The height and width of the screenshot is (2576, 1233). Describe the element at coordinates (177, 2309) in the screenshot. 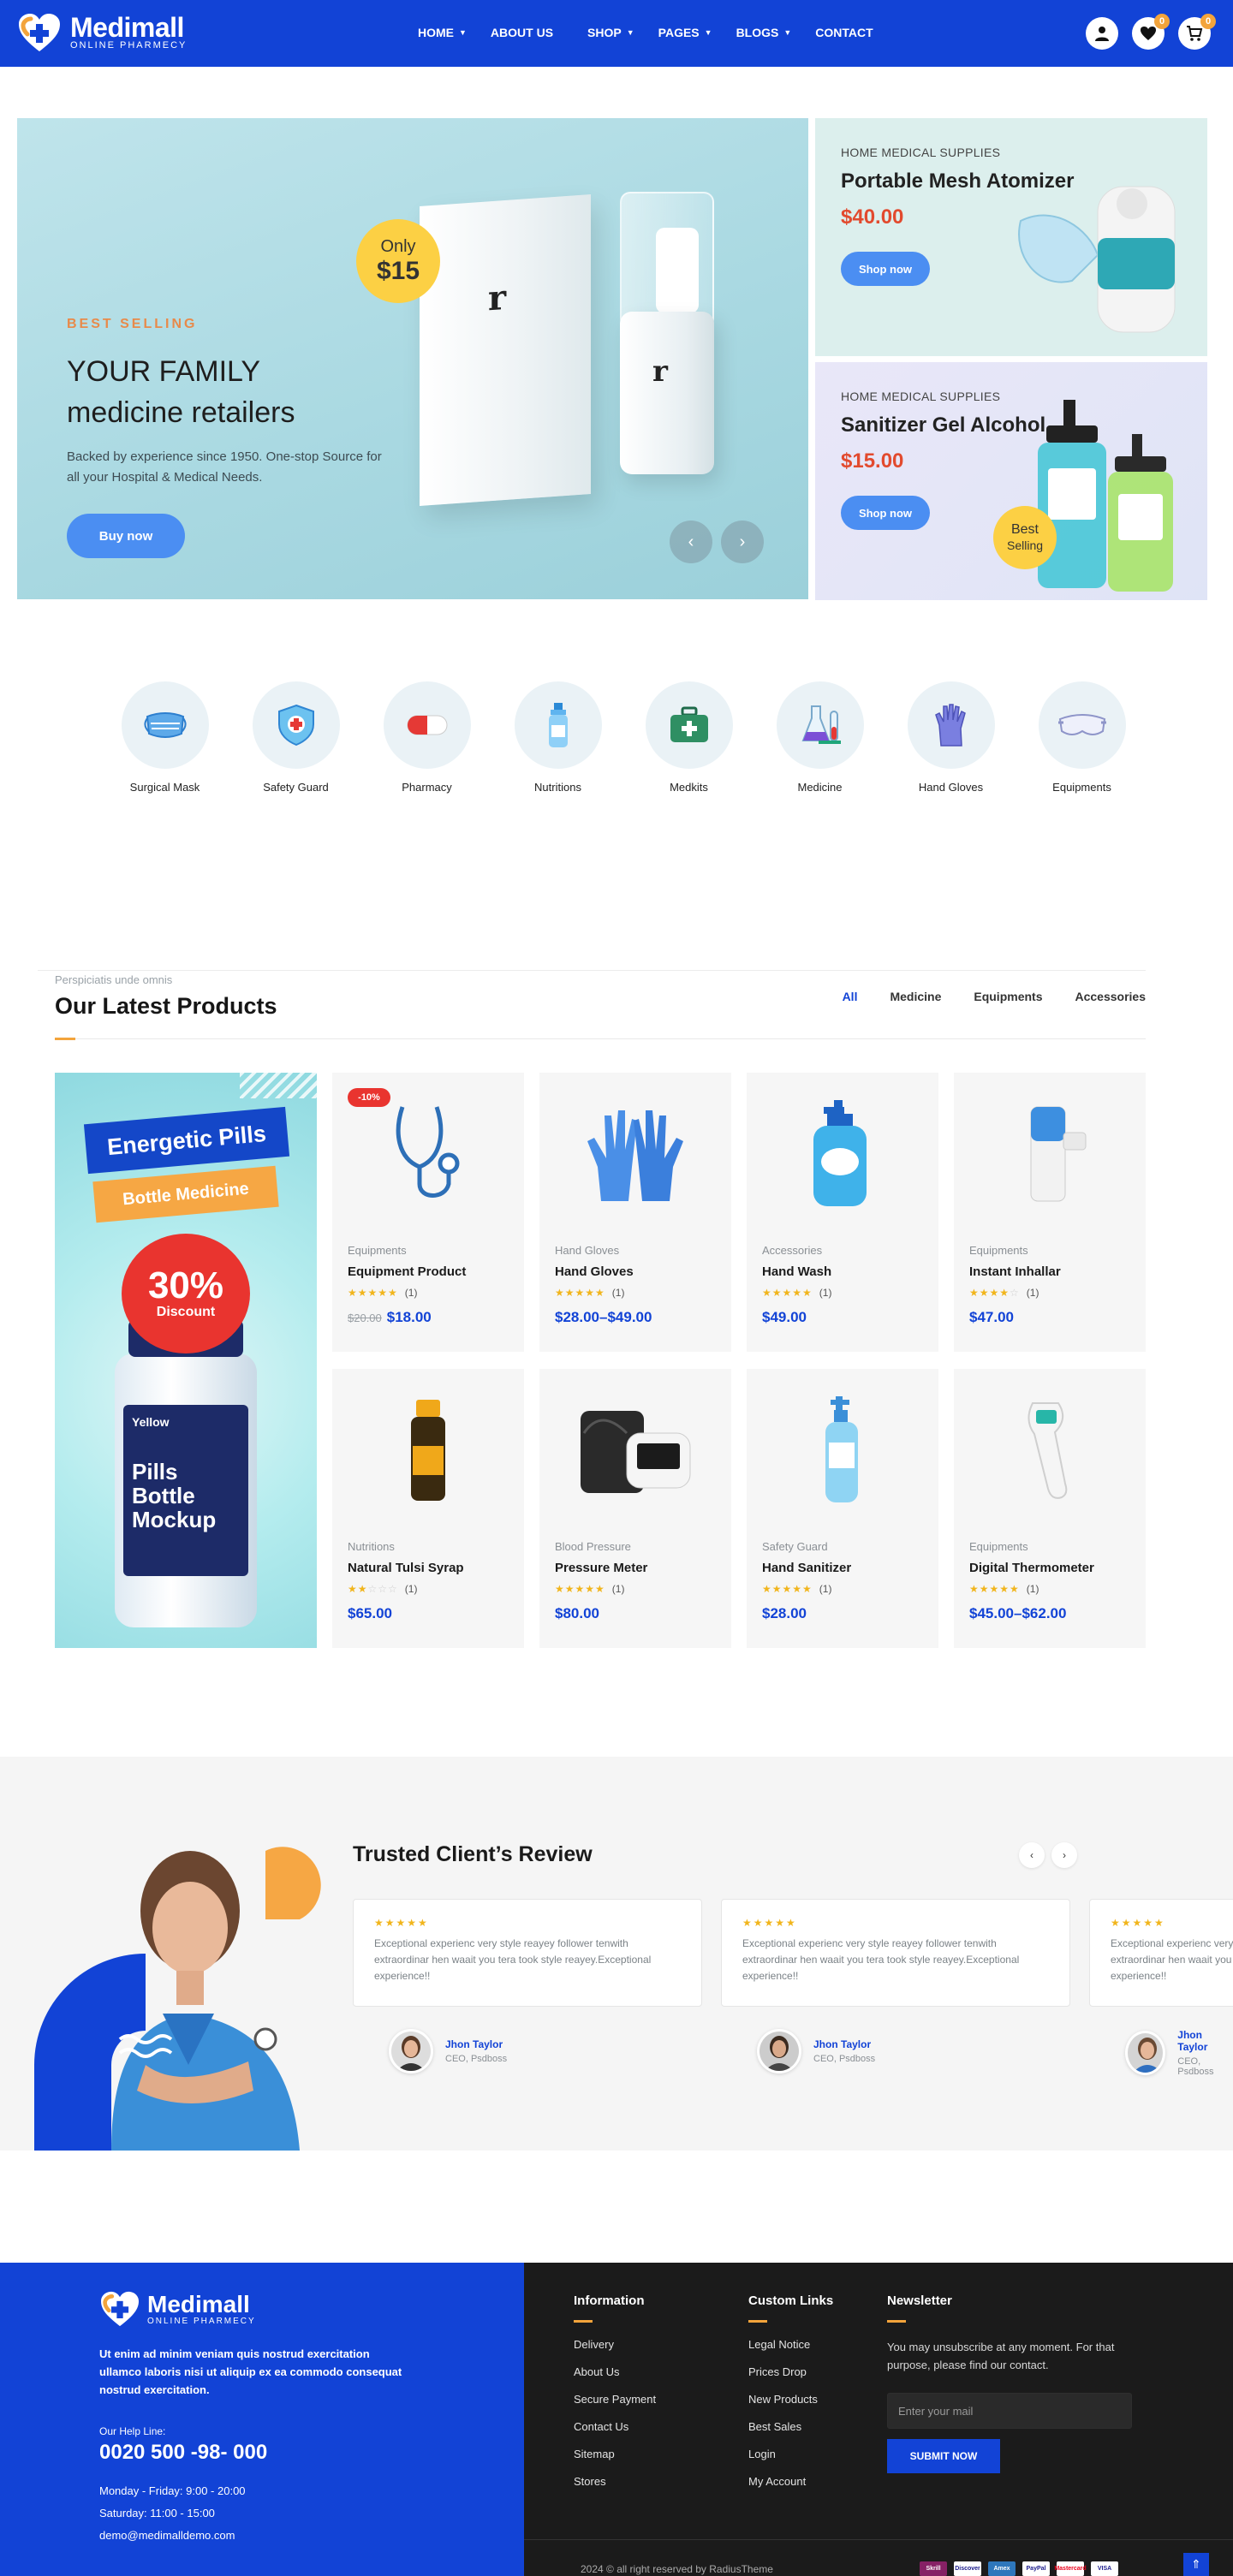

I see `footer-logo: Medimall ONLINE PHARMECY` at that location.